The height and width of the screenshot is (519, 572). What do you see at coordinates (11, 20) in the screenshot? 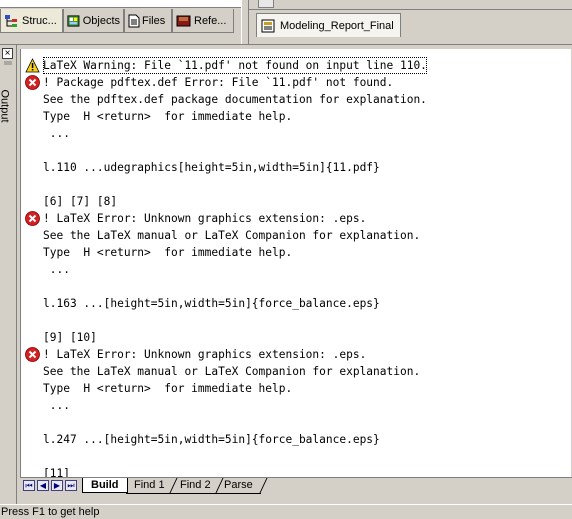
I see `structure-icon` at bounding box center [11, 20].